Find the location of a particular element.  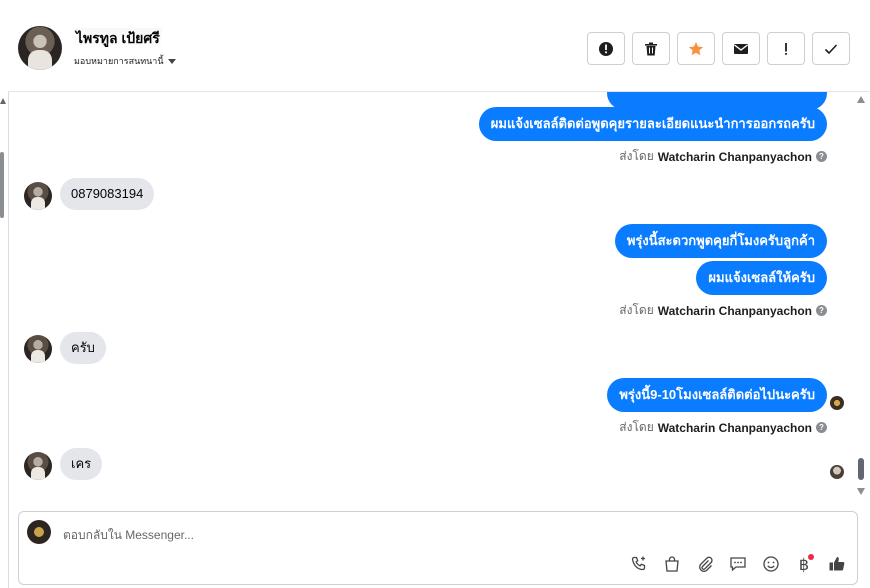

trash-icon is located at coordinates (651, 48).